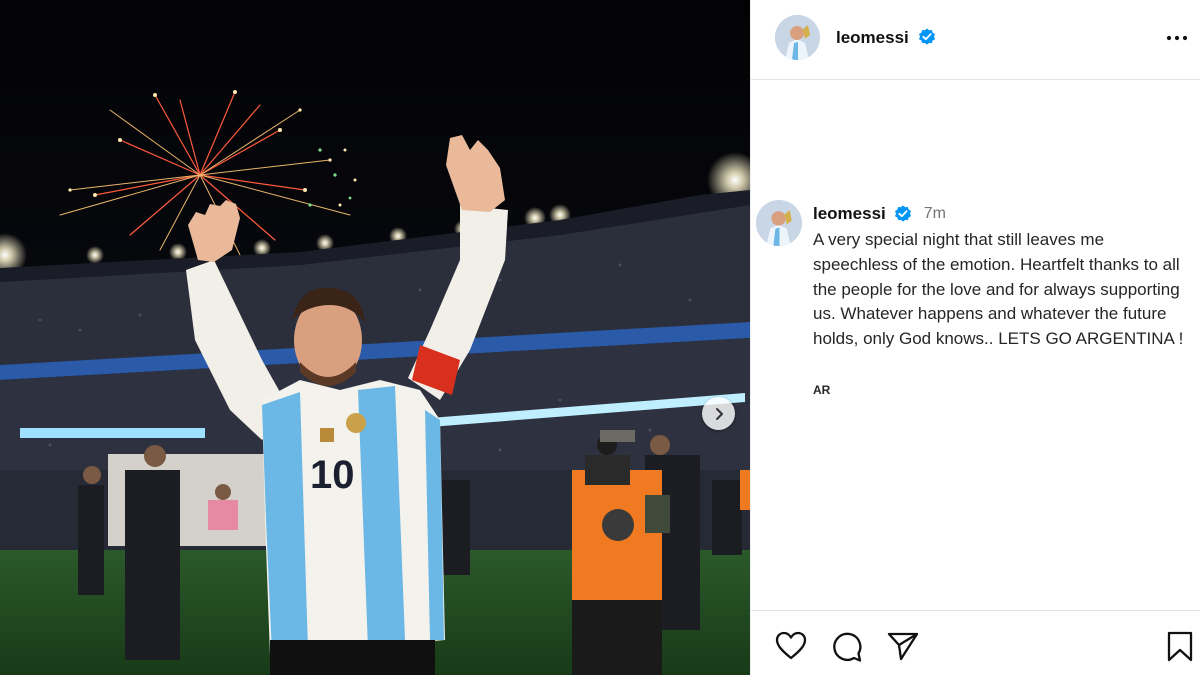 The image size is (1200, 675). Describe the element at coordinates (332, 475) in the screenshot. I see `jersey-number: 10` at that location.